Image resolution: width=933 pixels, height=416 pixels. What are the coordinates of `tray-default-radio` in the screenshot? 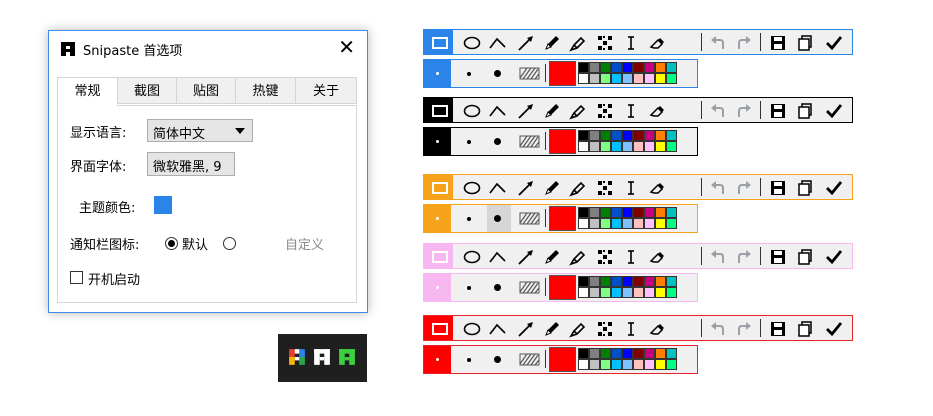 It's located at (171, 243).